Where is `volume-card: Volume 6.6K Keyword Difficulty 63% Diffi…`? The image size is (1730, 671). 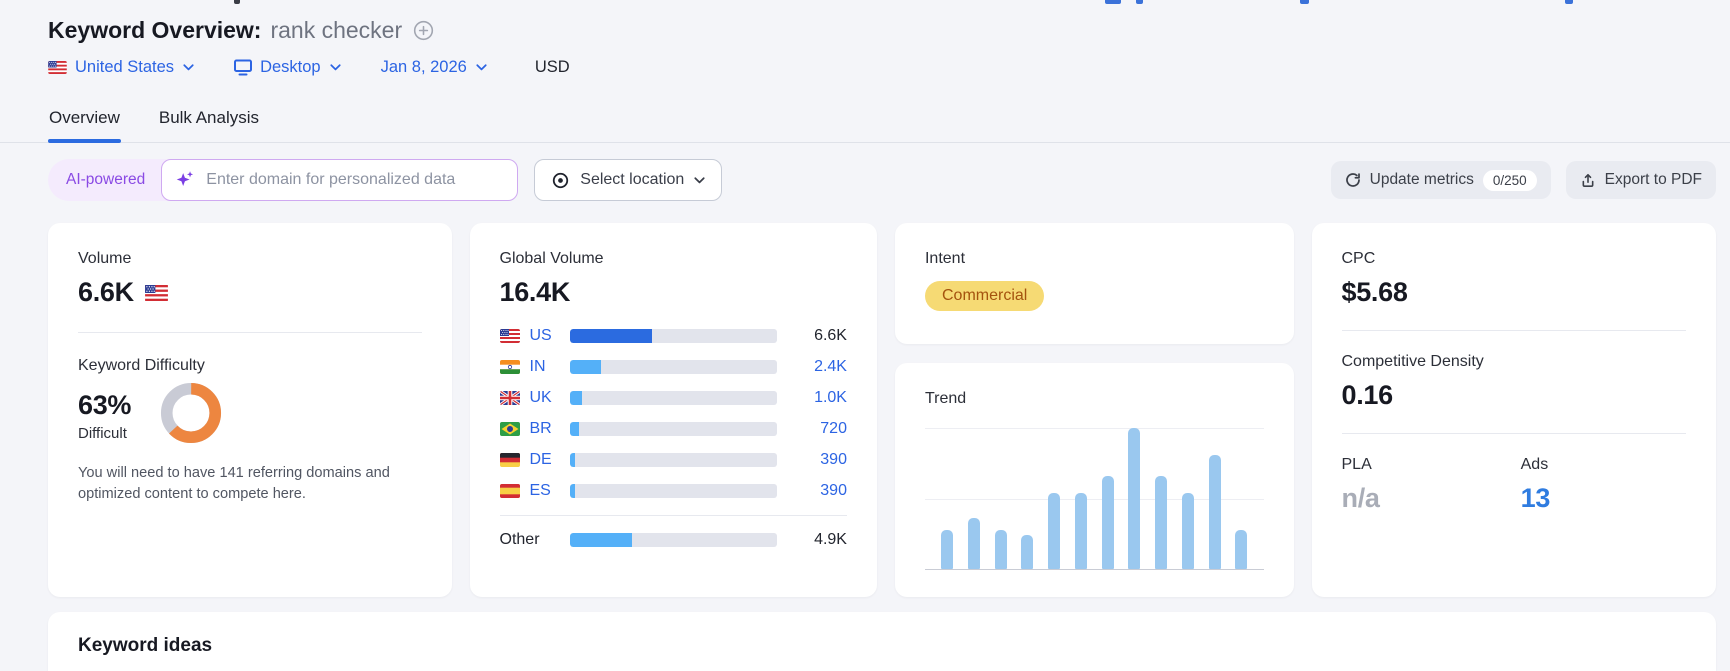 volume-card: Volume 6.6K Keyword Difficulty 63% Diffi… is located at coordinates (250, 410).